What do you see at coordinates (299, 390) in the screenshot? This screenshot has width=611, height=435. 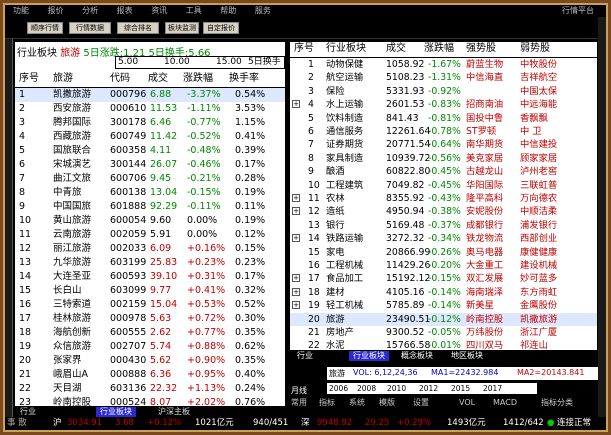 I see `period-label: 月线` at bounding box center [299, 390].